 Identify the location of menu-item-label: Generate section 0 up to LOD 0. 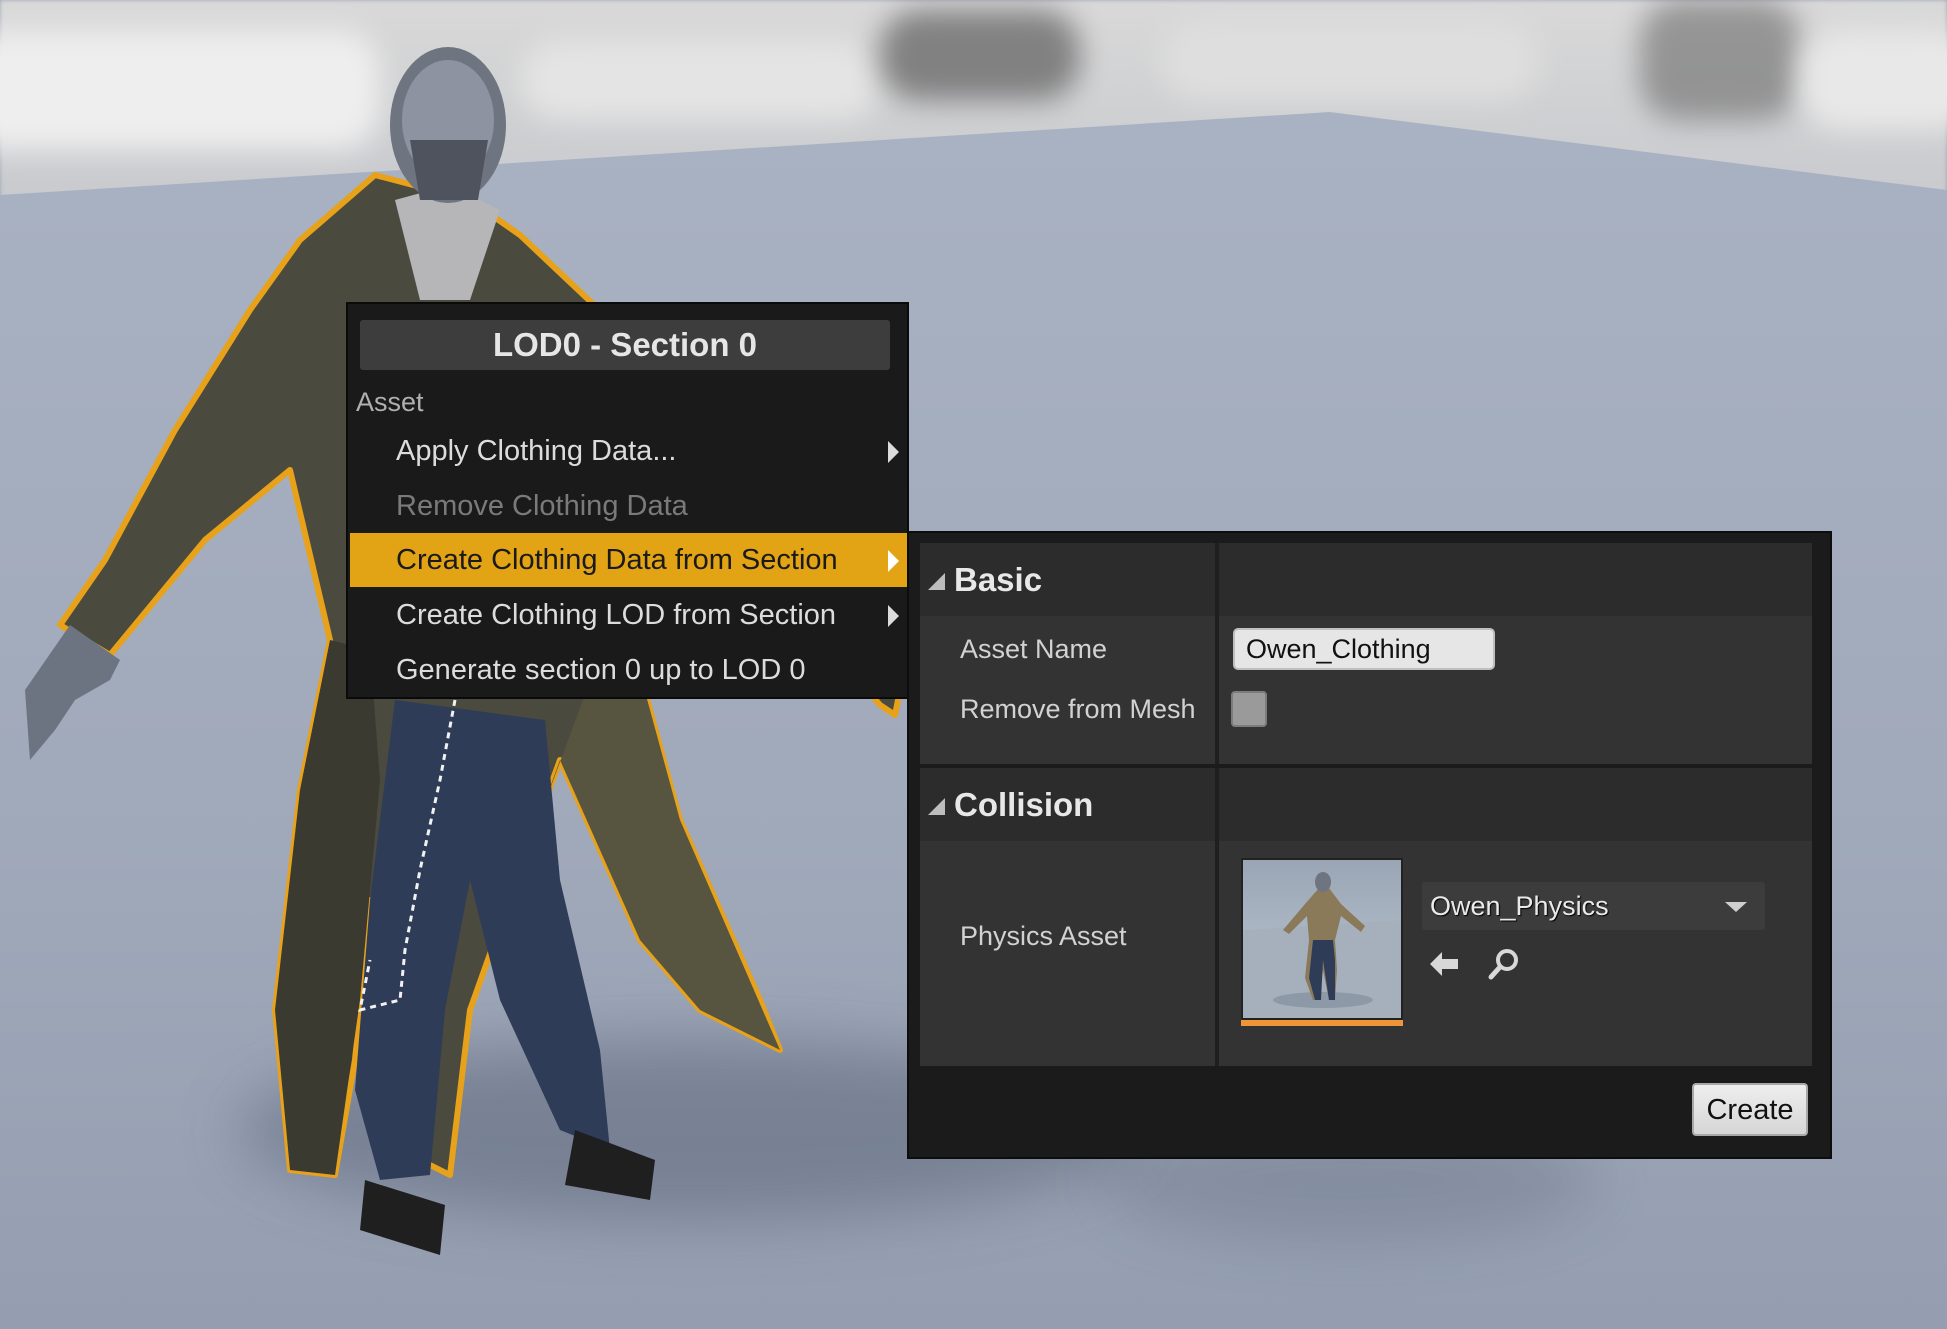
(601, 670).